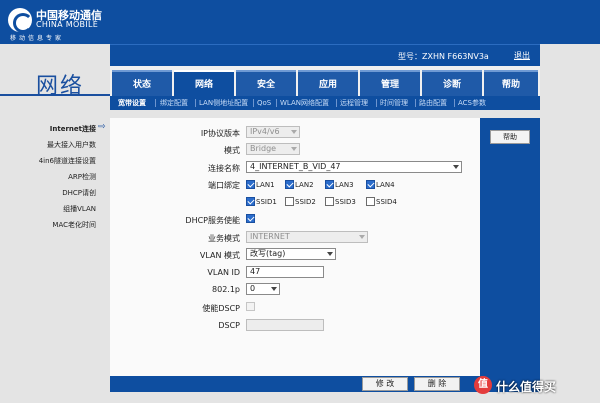 This screenshot has width=600, height=403. What do you see at coordinates (304, 185) in the screenshot?
I see `lan2-label: LAN2` at bounding box center [304, 185].